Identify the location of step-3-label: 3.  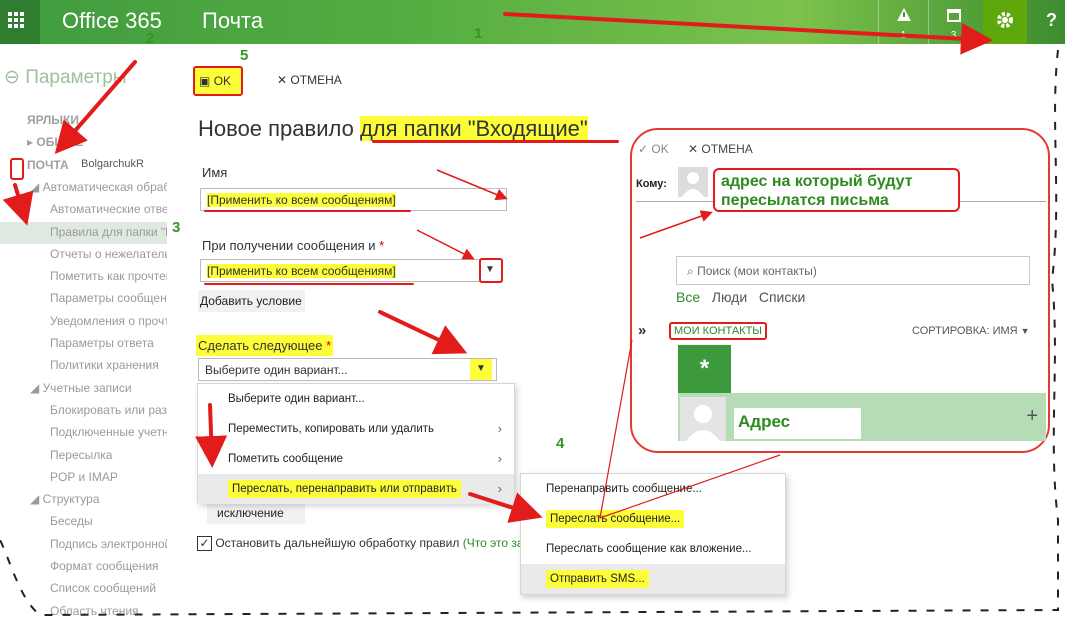
(176, 227).